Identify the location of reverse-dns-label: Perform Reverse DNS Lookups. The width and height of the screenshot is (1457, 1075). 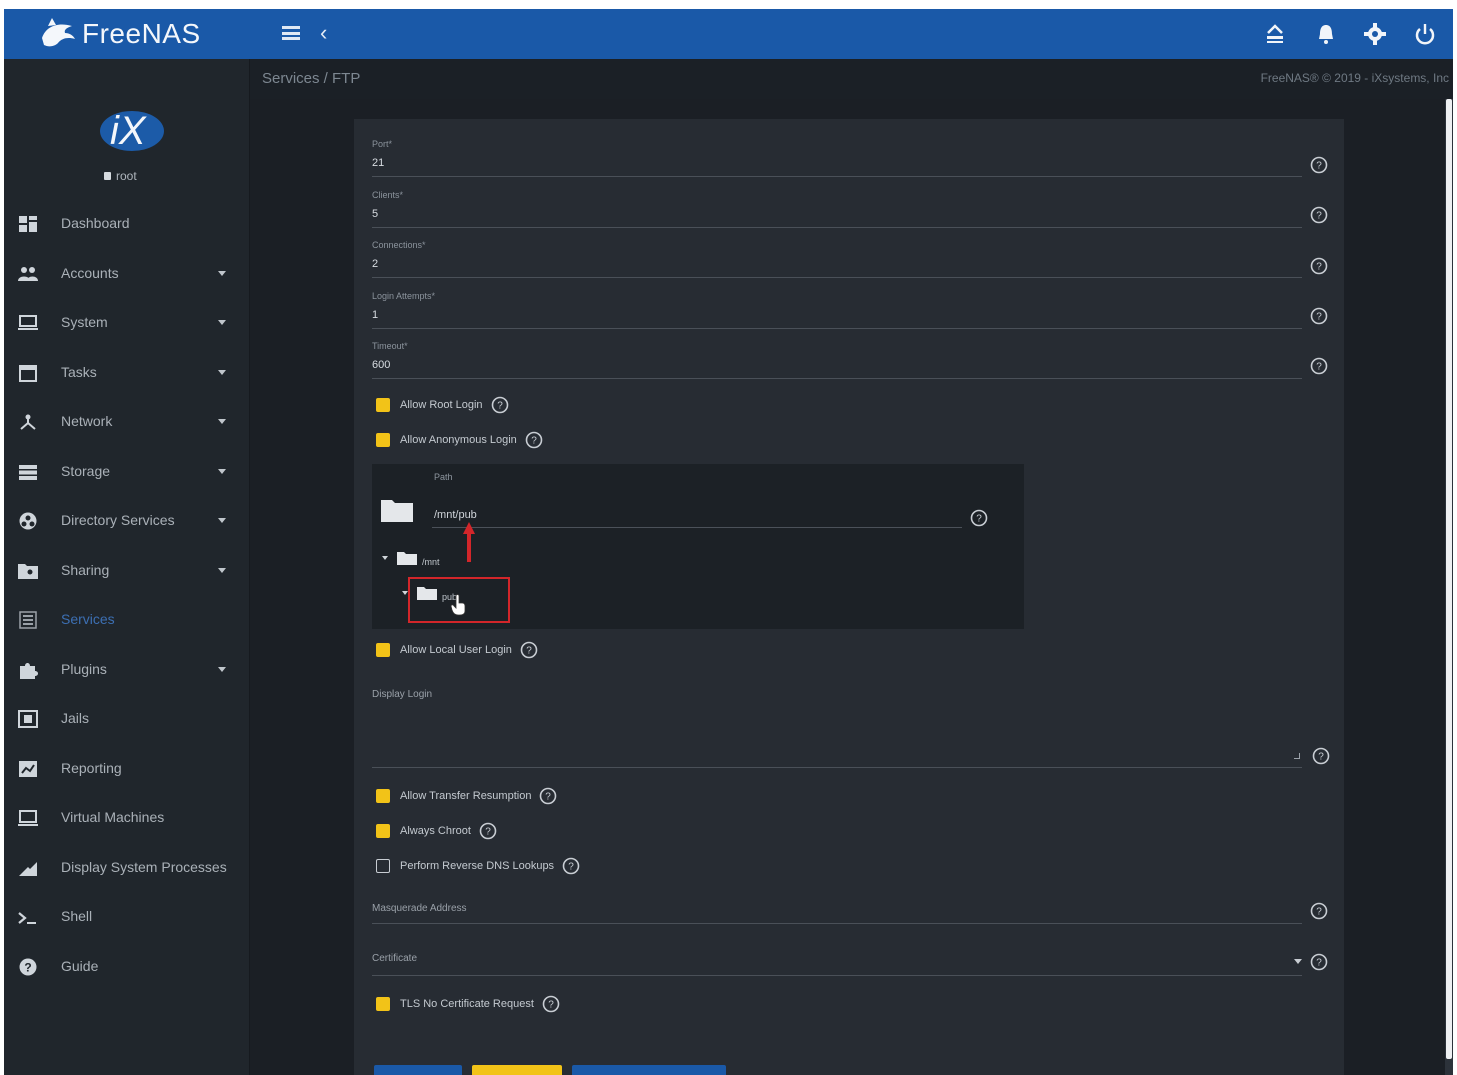
(477, 866).